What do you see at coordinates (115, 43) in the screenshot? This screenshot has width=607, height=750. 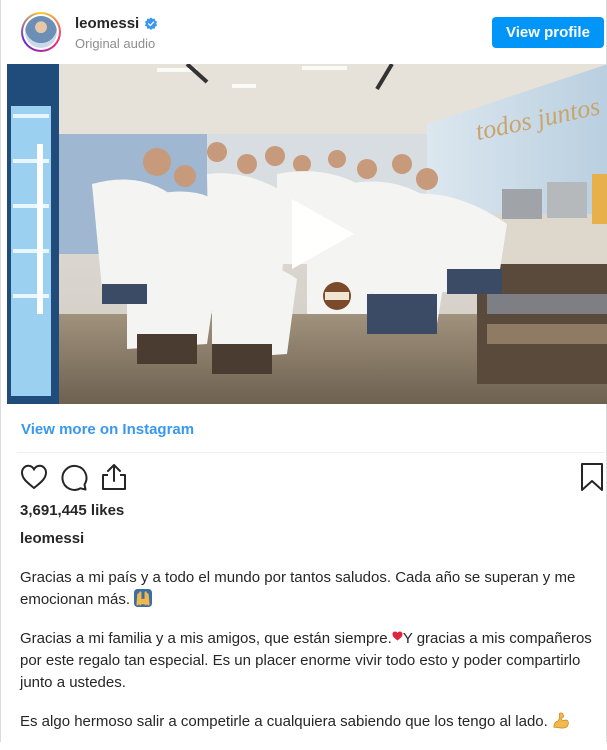 I see `audio-subtitle: Original audio` at bounding box center [115, 43].